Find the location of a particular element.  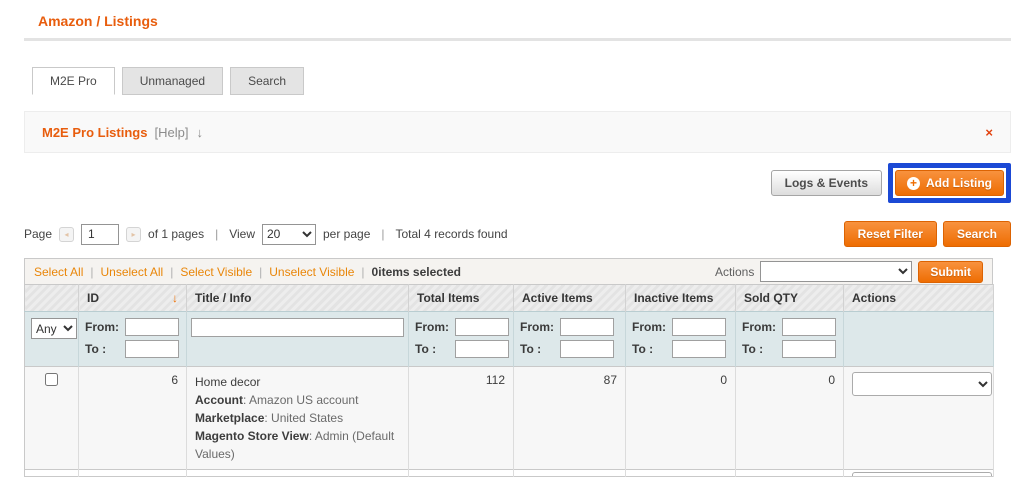

logs-events-button: Logs & Events is located at coordinates (826, 183).